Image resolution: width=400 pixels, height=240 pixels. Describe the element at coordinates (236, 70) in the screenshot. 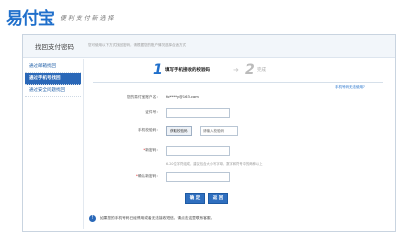

I see `step-arrow-icon: ➜` at that location.